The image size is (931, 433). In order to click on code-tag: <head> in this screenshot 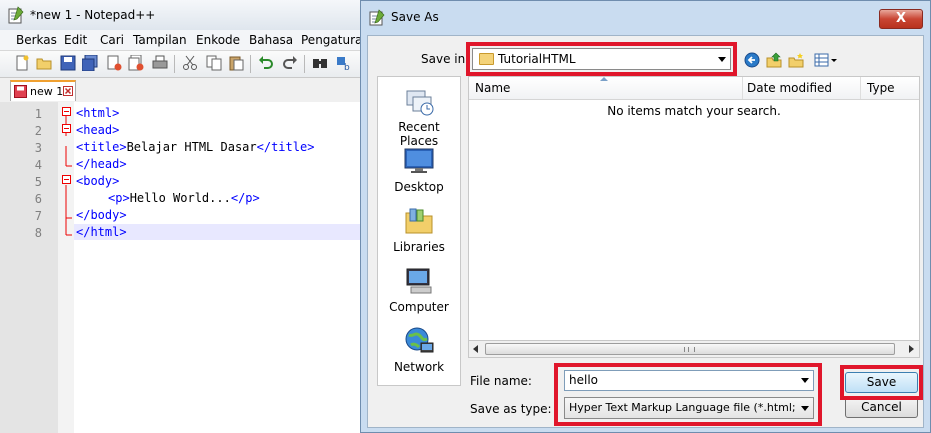, I will do `click(98, 130)`.